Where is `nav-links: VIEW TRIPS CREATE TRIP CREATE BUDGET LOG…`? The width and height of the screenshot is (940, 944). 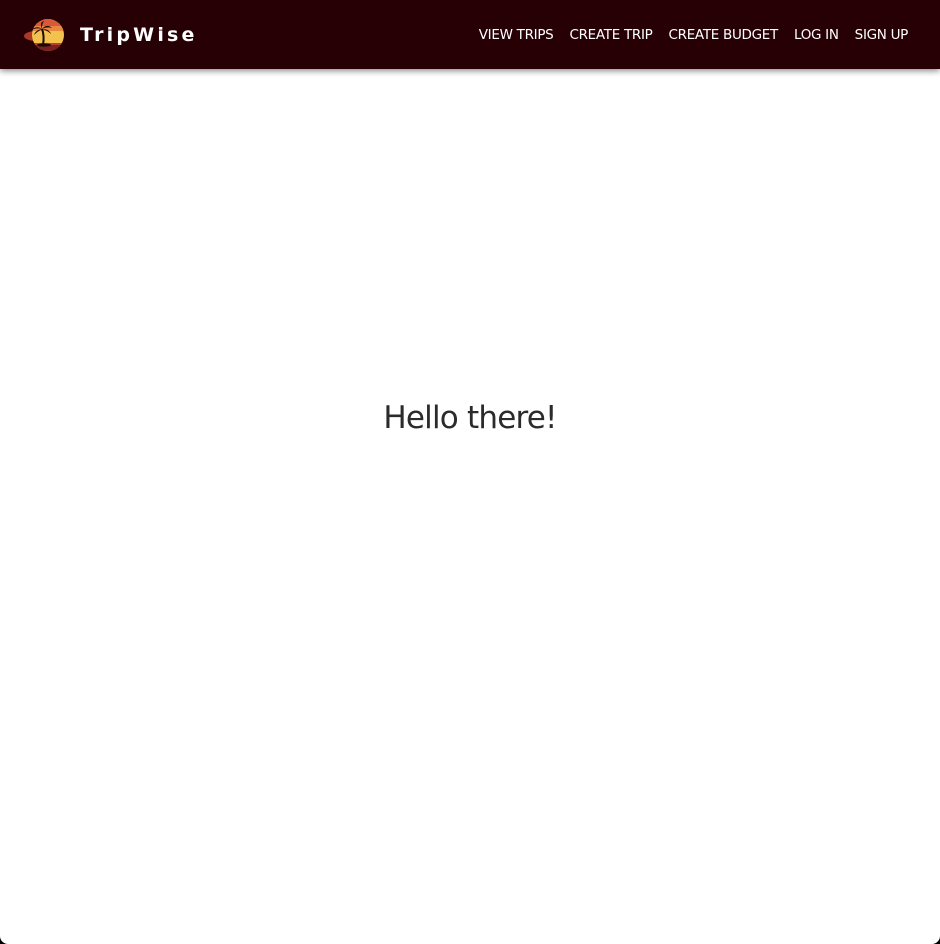
nav-links: VIEW TRIPS CREATE TRIP CREATE BUDGET LOG… is located at coordinates (694, 35).